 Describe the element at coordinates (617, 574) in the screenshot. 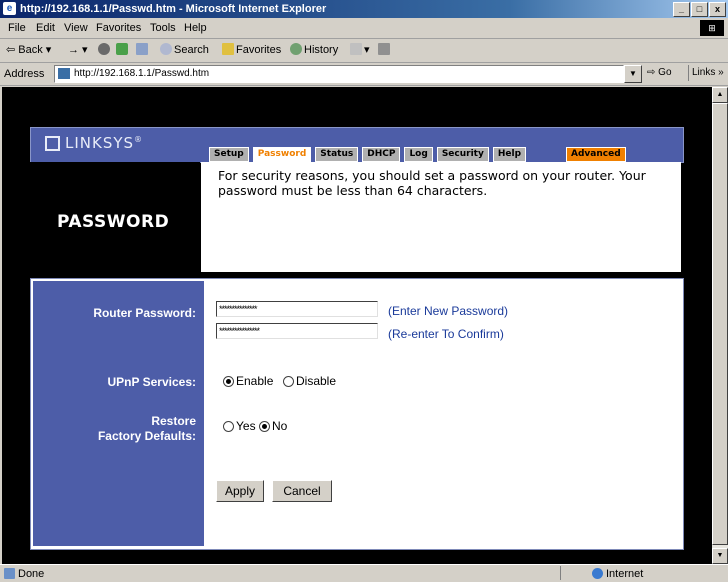

I see `status-zone: Internet` at that location.